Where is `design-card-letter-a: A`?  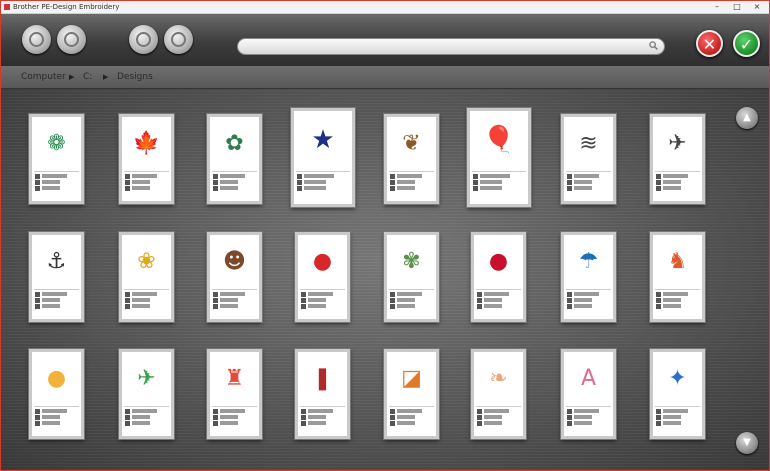
design-card-letter-a: A is located at coordinates (588, 394).